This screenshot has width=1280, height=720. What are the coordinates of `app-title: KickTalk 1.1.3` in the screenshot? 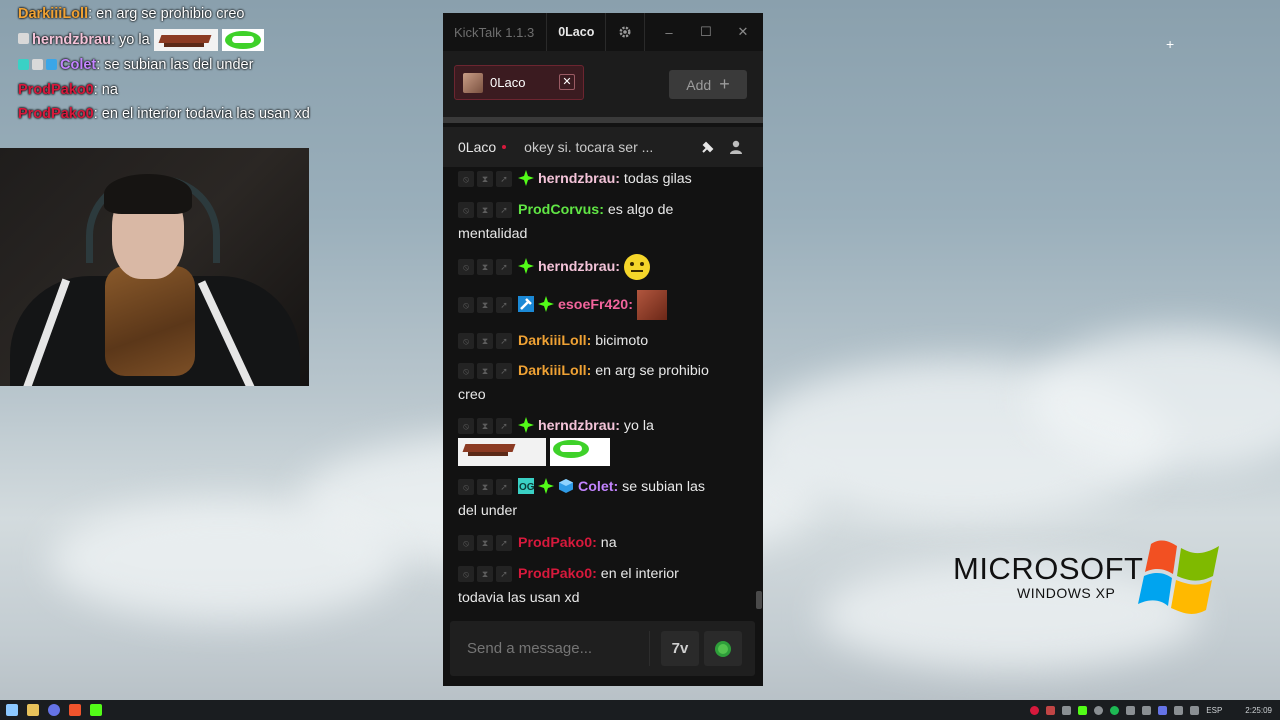 It's located at (494, 32).